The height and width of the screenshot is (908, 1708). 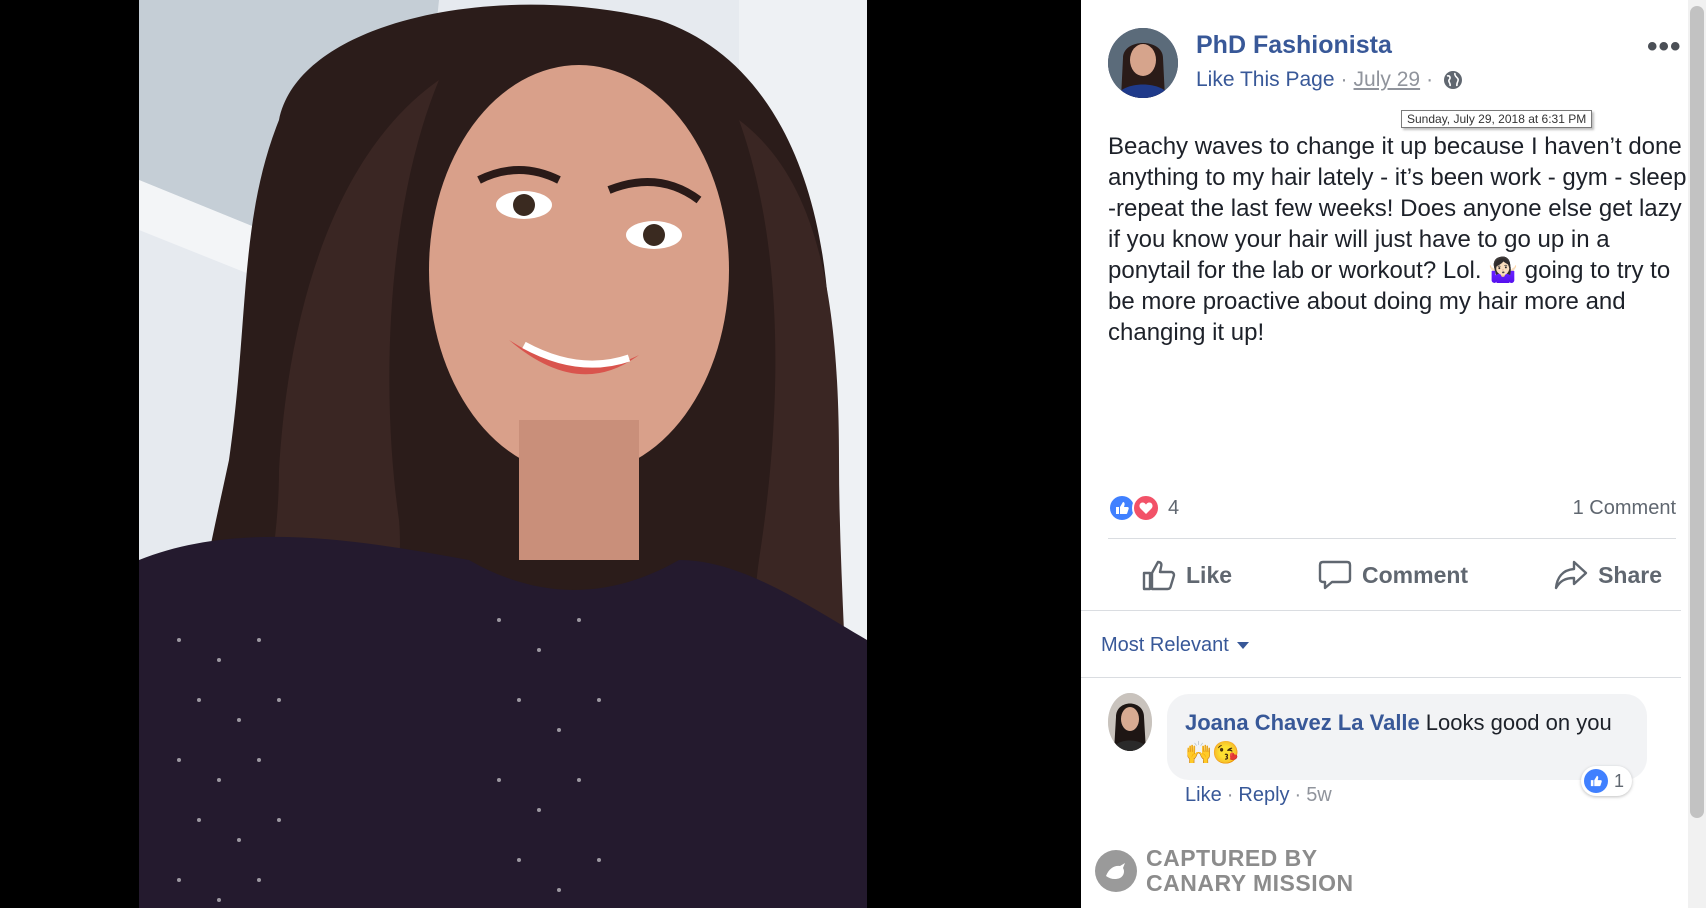 I want to click on comment-actions: Like · Reply · 5w, so click(x=1258, y=795).